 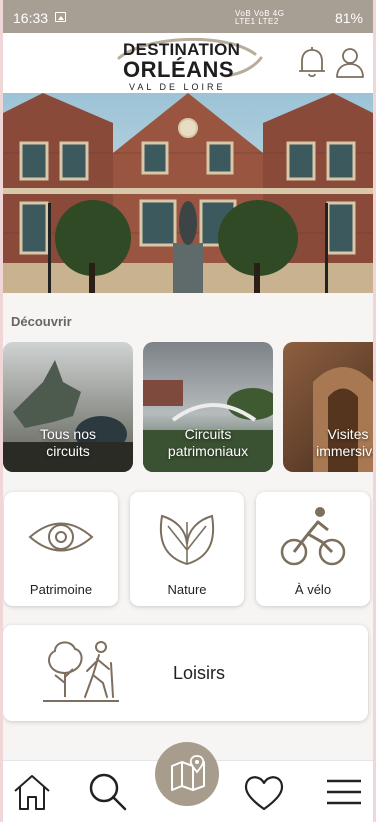 I want to click on app-header: DESTINATION ORLÉANS VAL DE LOIRE, so click(x=188, y=63).